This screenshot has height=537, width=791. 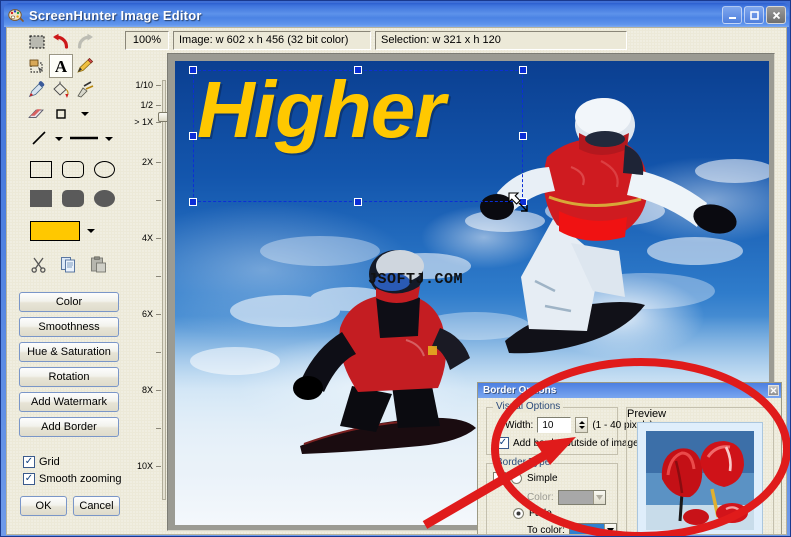 I want to click on foreground-color-swatch, so click(x=55, y=231).